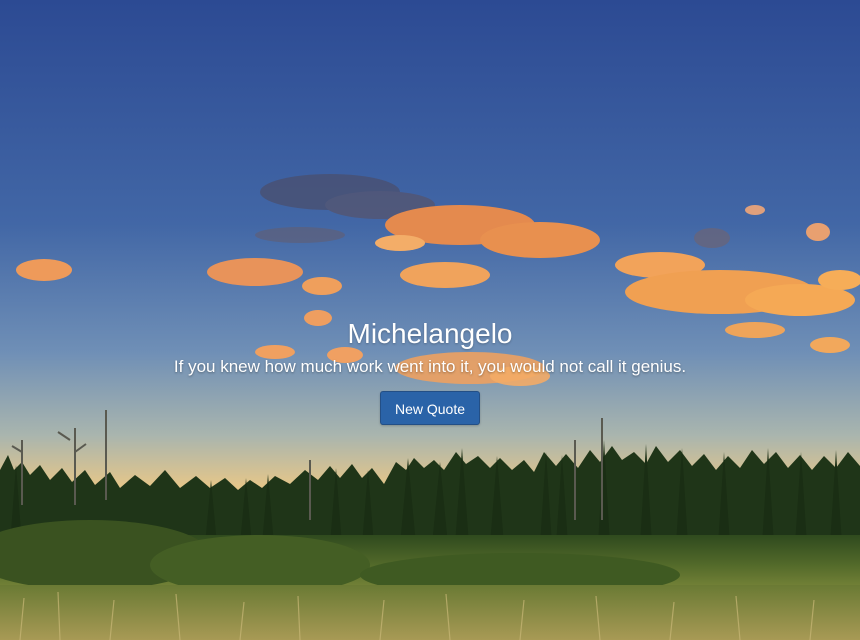 The image size is (860, 640). What do you see at coordinates (430, 612) in the screenshot?
I see `foreground-grass` at bounding box center [430, 612].